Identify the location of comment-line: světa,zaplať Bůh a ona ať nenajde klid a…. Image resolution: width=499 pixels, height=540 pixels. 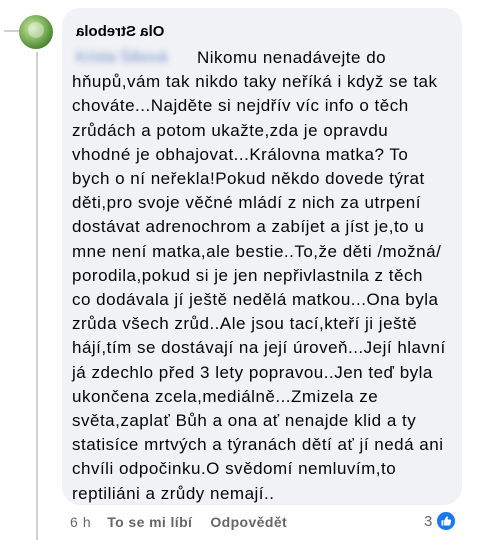
(244, 421).